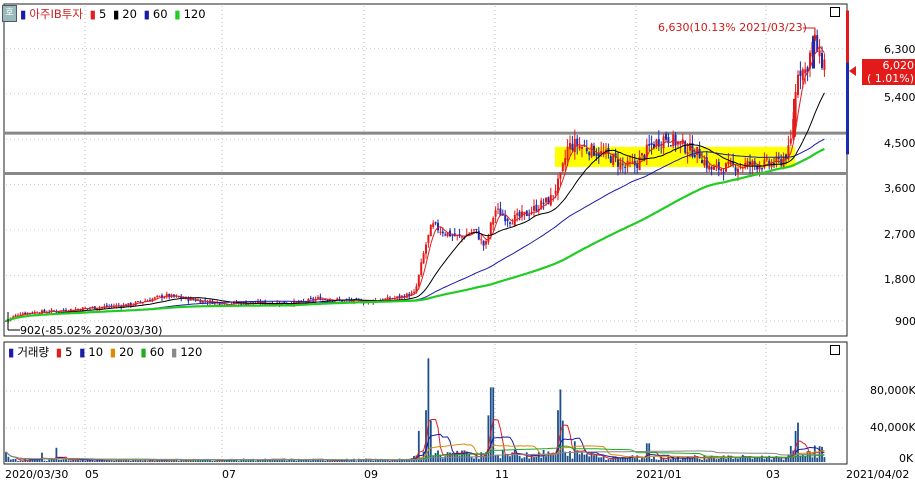 The width and height of the screenshot is (915, 482). What do you see at coordinates (899, 234) in the screenshot?
I see `y-tick-2700: 2,700` at bounding box center [899, 234].